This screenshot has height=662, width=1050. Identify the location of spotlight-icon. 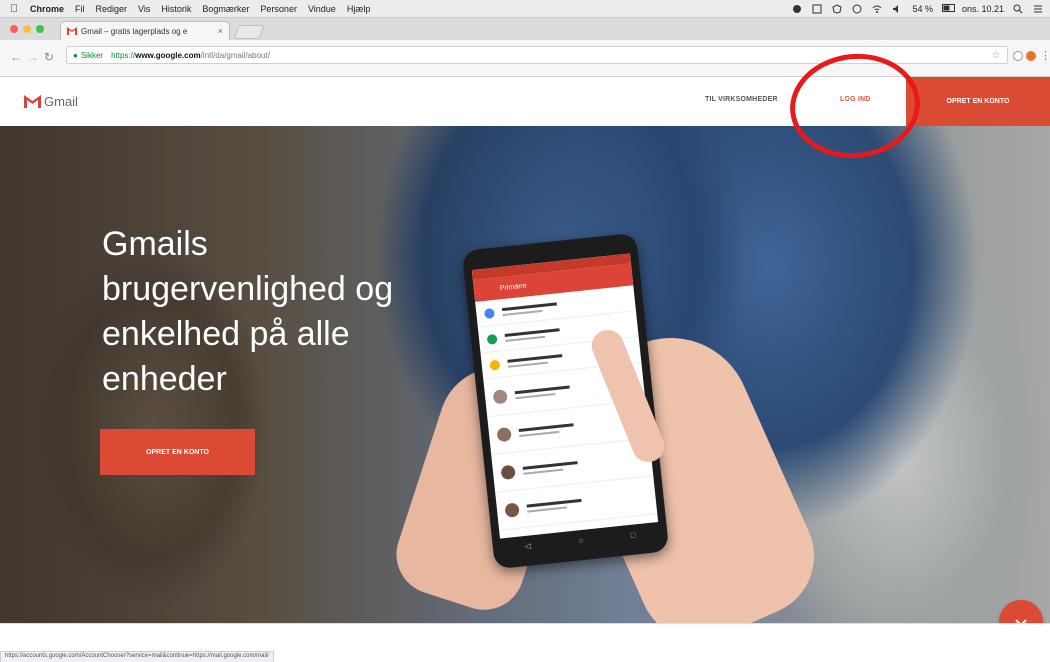
(1018, 9).